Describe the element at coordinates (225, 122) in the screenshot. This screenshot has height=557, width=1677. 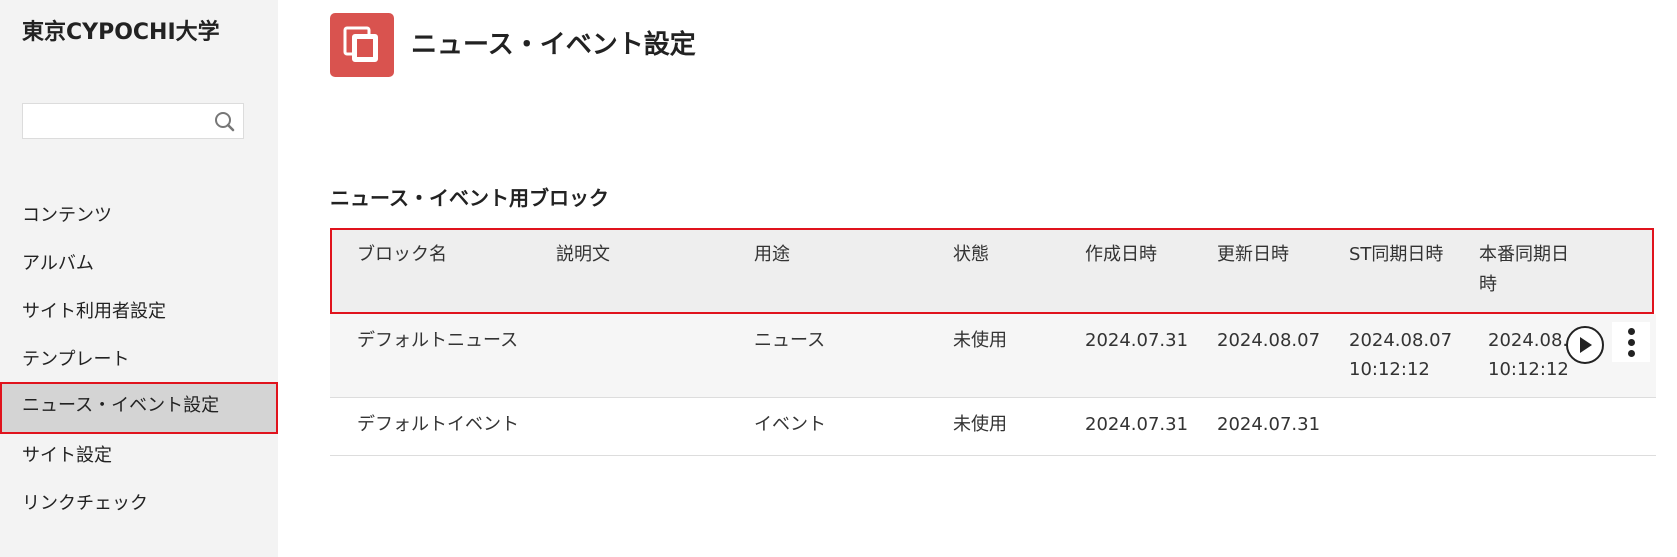
I see `search-icon` at that location.